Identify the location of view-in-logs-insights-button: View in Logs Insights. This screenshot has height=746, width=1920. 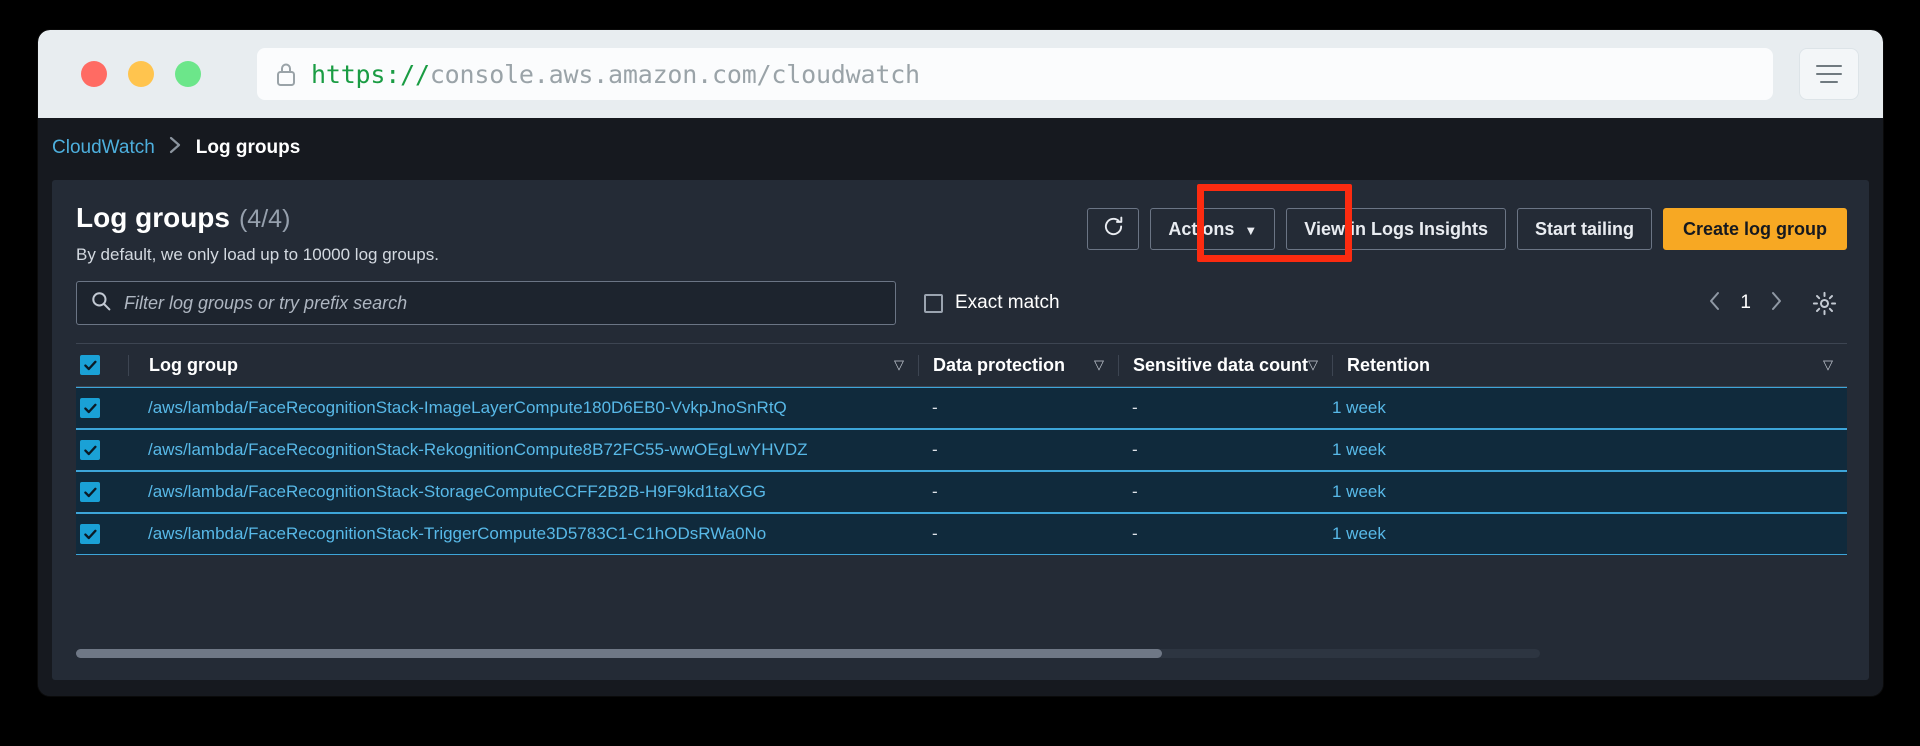
(1396, 229).